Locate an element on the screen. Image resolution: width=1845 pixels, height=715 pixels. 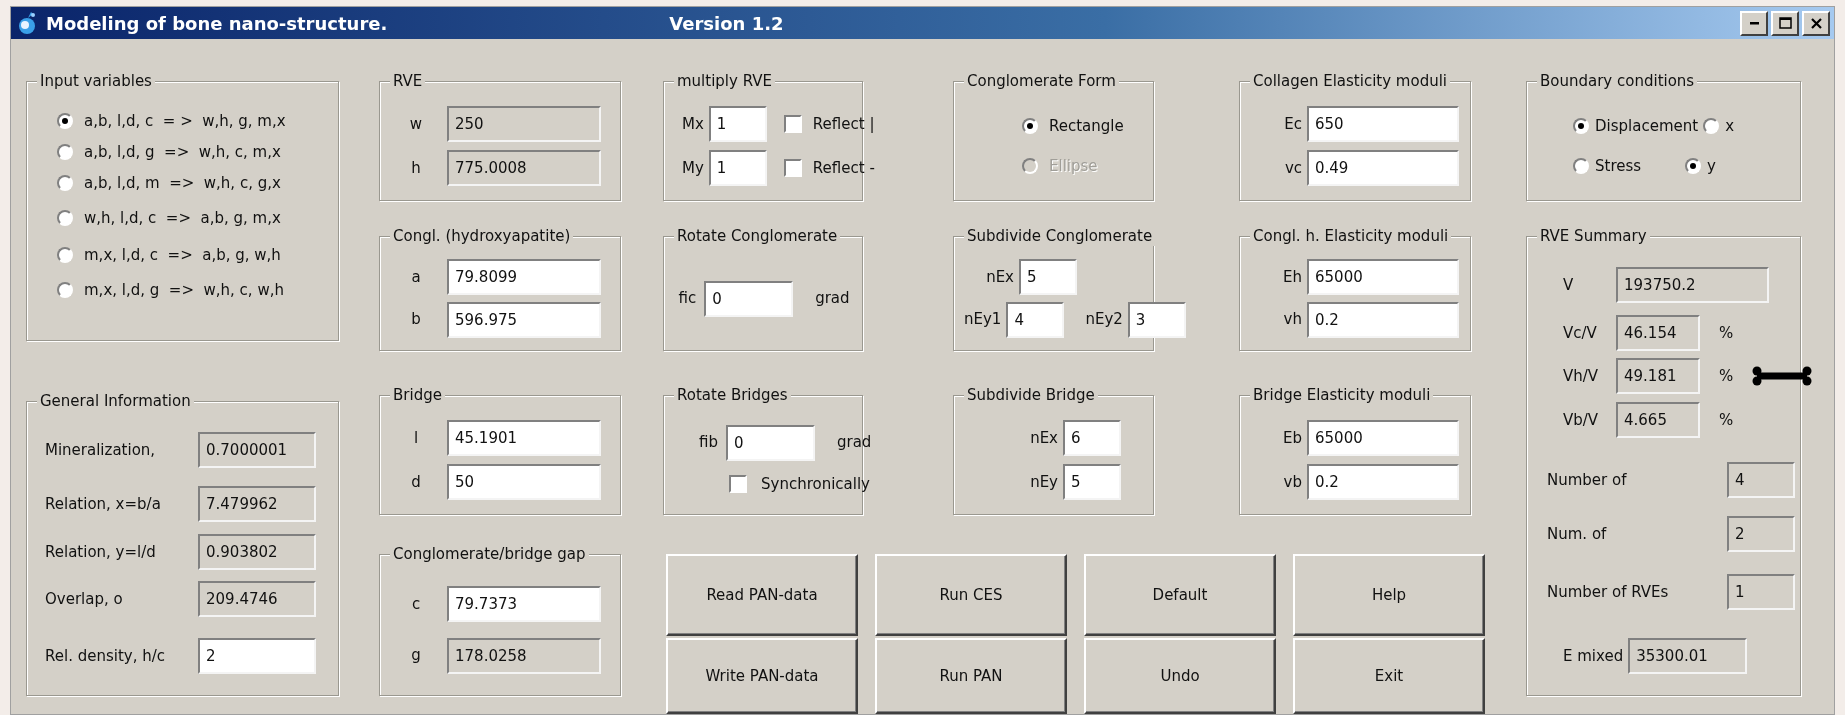
field-label: l is located at coordinates (416, 438).